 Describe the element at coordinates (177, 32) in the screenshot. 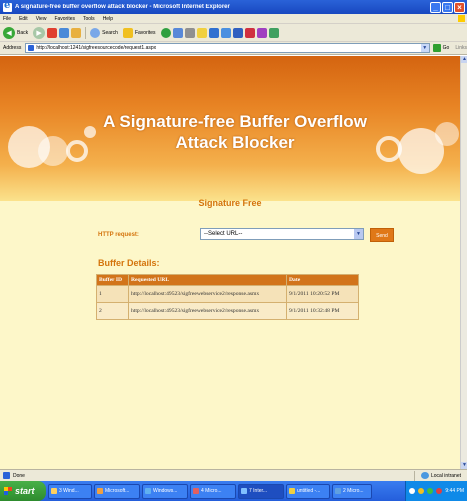

I see `mail-icon` at that location.